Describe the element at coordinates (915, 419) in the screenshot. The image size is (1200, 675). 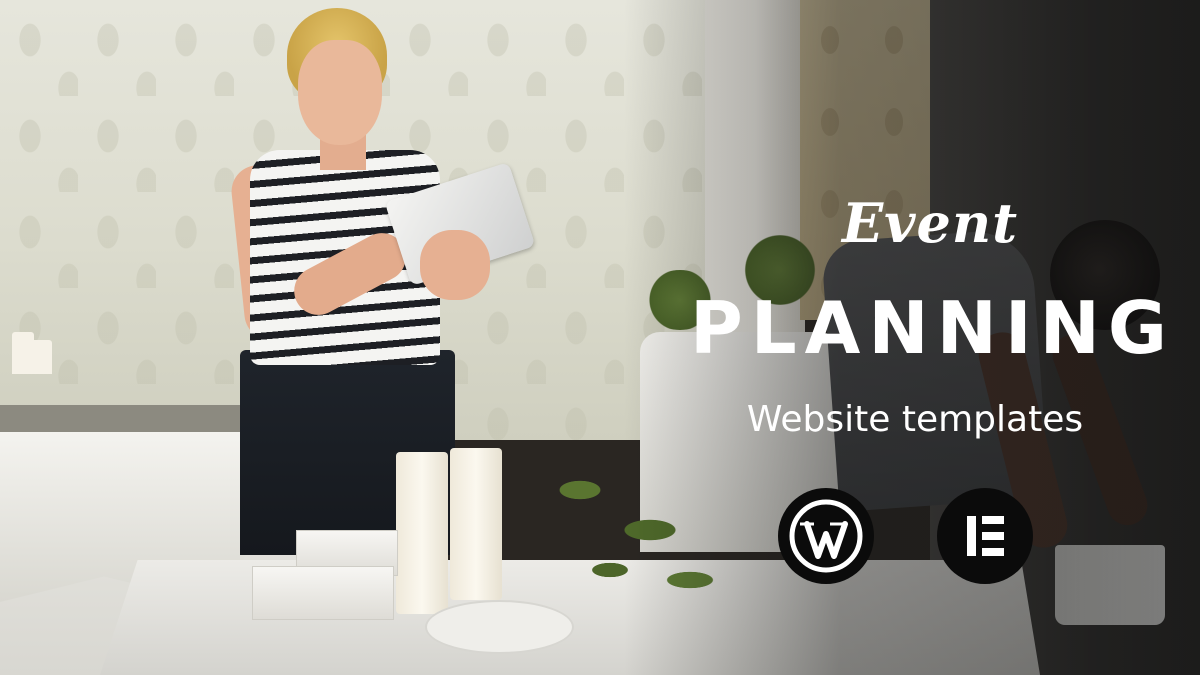
I see `subtitle-website-templates: Website templates` at that location.